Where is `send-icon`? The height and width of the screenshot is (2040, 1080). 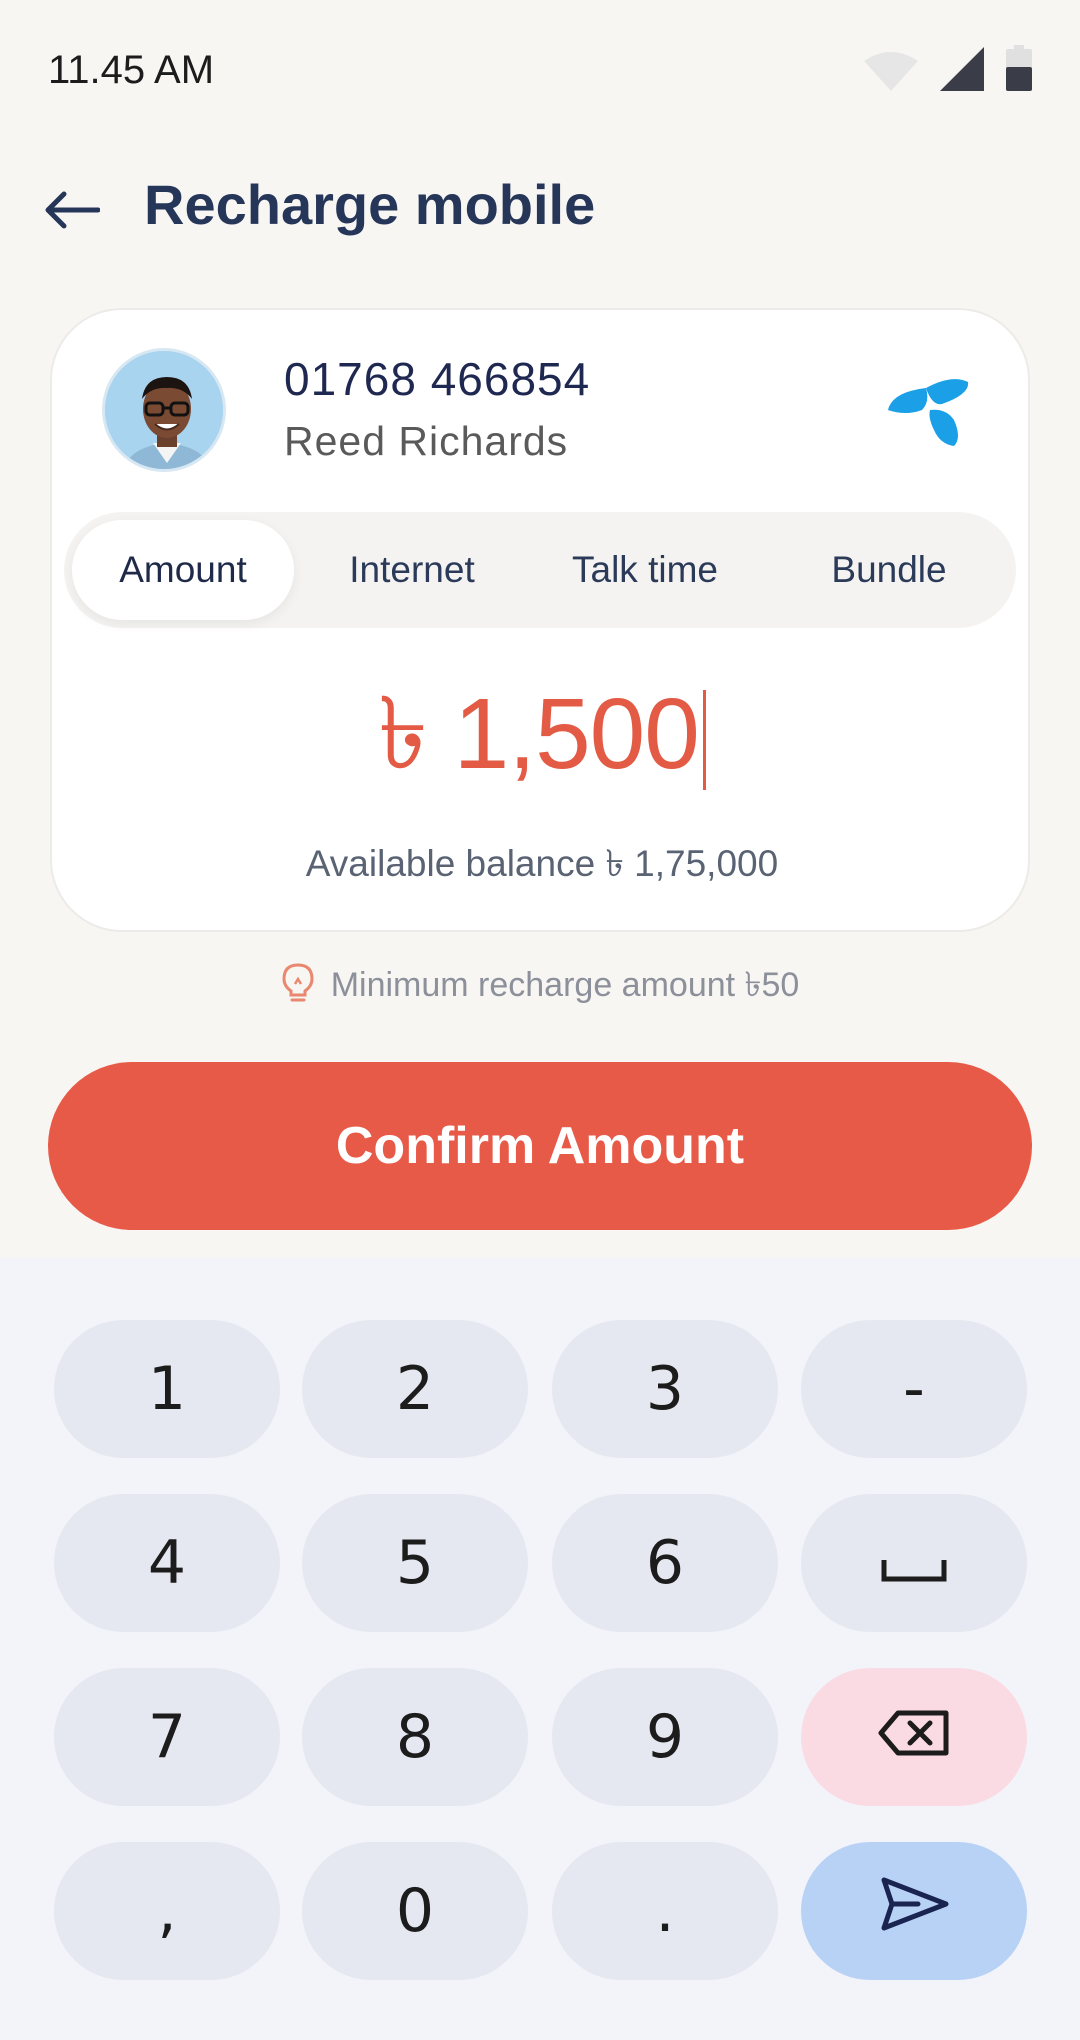 send-icon is located at coordinates (914, 1911).